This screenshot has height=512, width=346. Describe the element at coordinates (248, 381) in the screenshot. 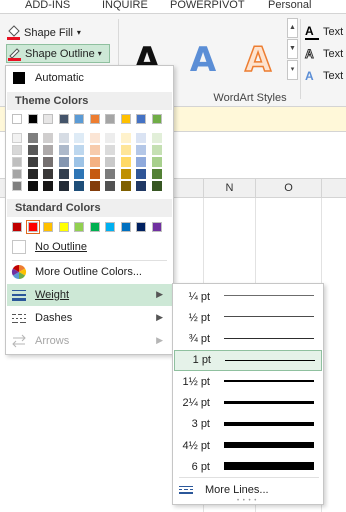

I see `weight-option: 1½ pt` at that location.